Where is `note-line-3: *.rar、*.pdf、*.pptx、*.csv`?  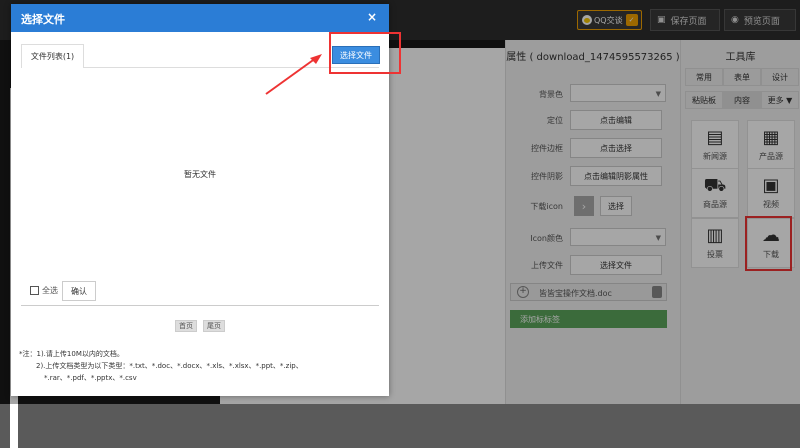
note-line-3: *.rar、*.pdf、*.pptx、*.csv is located at coordinates (90, 378).